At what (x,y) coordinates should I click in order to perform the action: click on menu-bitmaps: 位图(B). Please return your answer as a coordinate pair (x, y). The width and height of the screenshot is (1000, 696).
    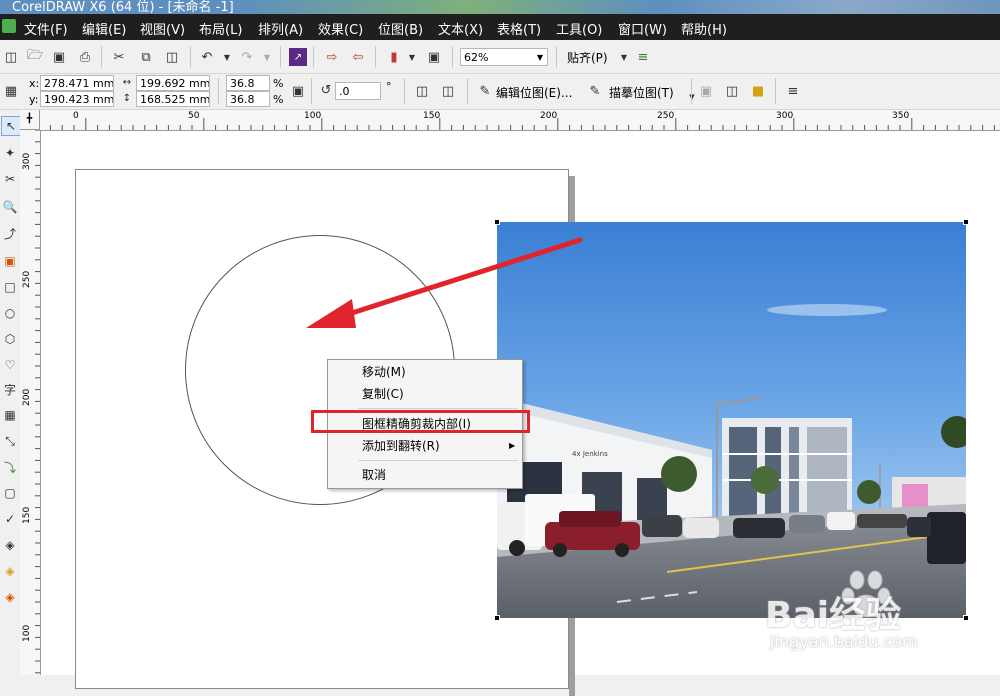
    Looking at the image, I should click on (400, 28).